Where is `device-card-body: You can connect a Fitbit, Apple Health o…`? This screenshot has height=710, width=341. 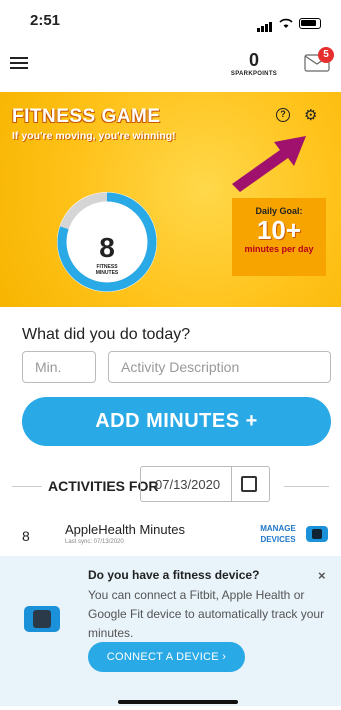 device-card-body: You can connect a Fitbit, Apple Health o… is located at coordinates (206, 614).